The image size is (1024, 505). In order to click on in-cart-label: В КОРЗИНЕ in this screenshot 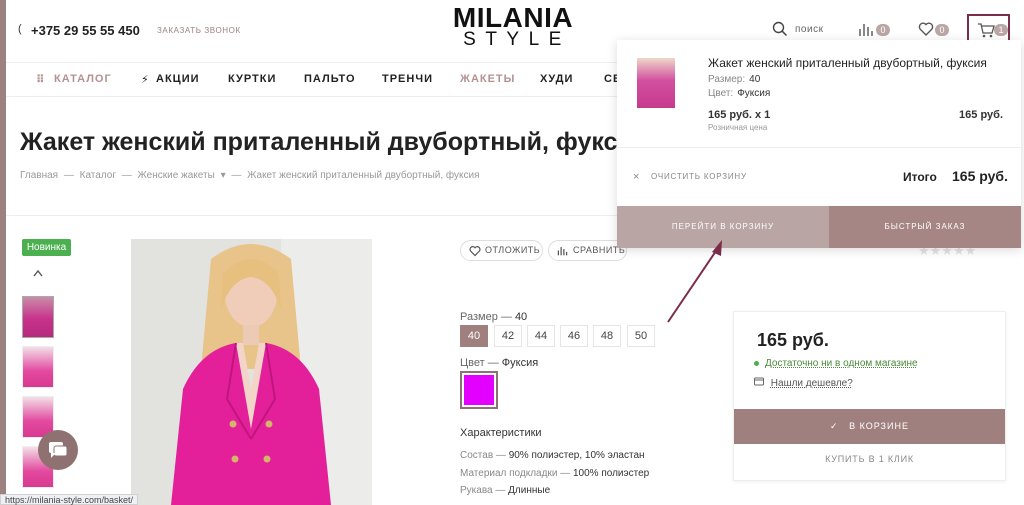, I will do `click(879, 426)`.